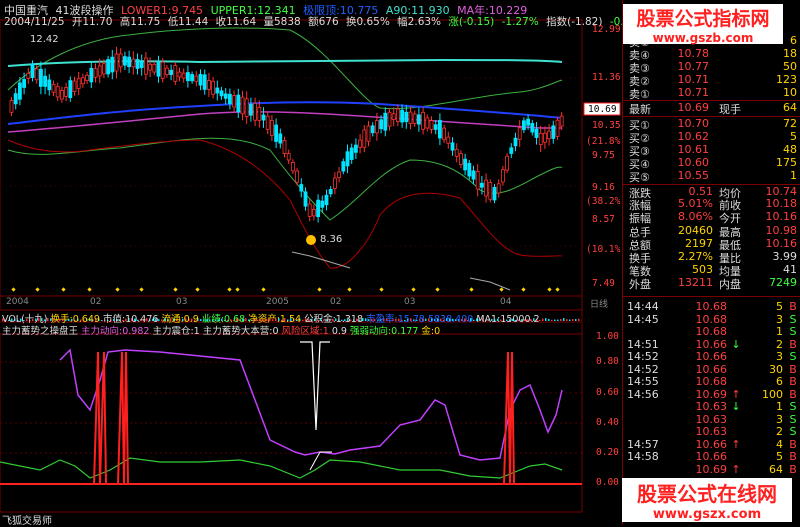 This screenshot has width=800, height=527. Describe the element at coordinates (781, 243) in the screenshot. I see `stat-value: 10.16` at that location.